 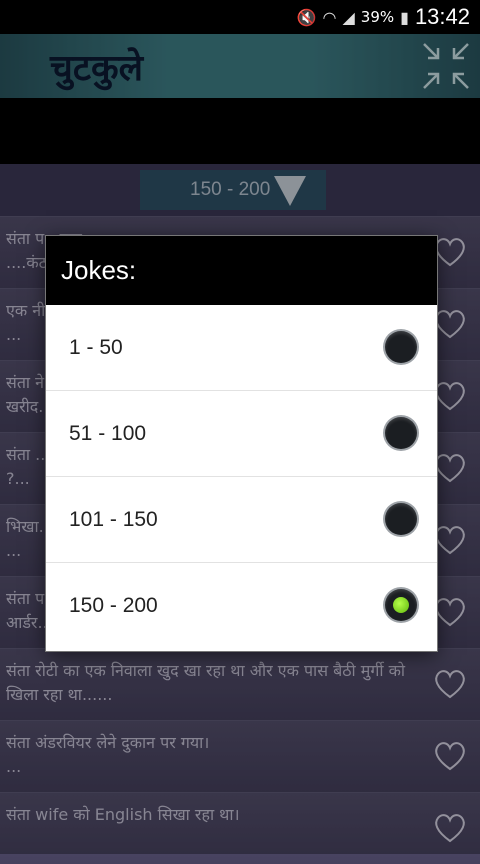 What do you see at coordinates (113, 605) in the screenshot?
I see `option-label: 150 - 200` at bounding box center [113, 605].